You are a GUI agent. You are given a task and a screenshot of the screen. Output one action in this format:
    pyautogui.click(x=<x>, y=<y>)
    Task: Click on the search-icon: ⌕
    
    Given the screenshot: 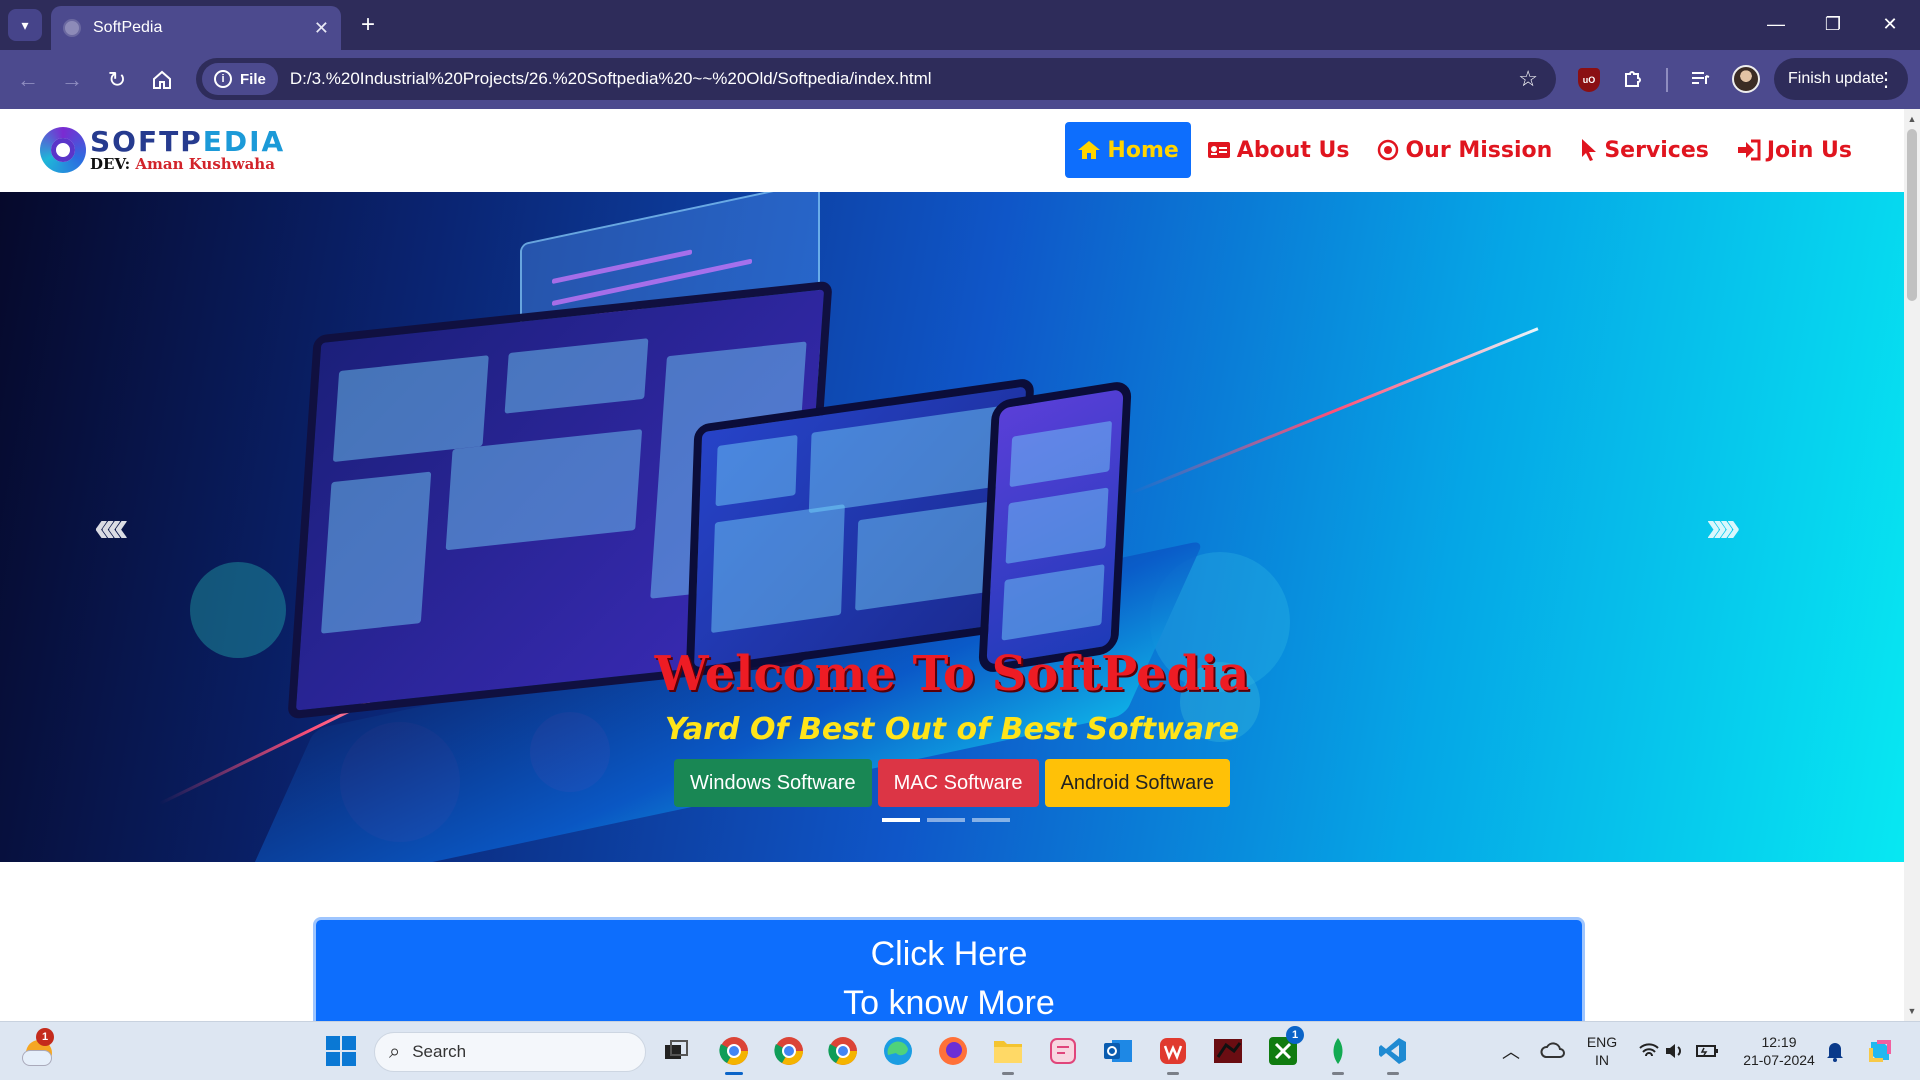 What is the action you would take?
    pyautogui.click(x=395, y=1051)
    